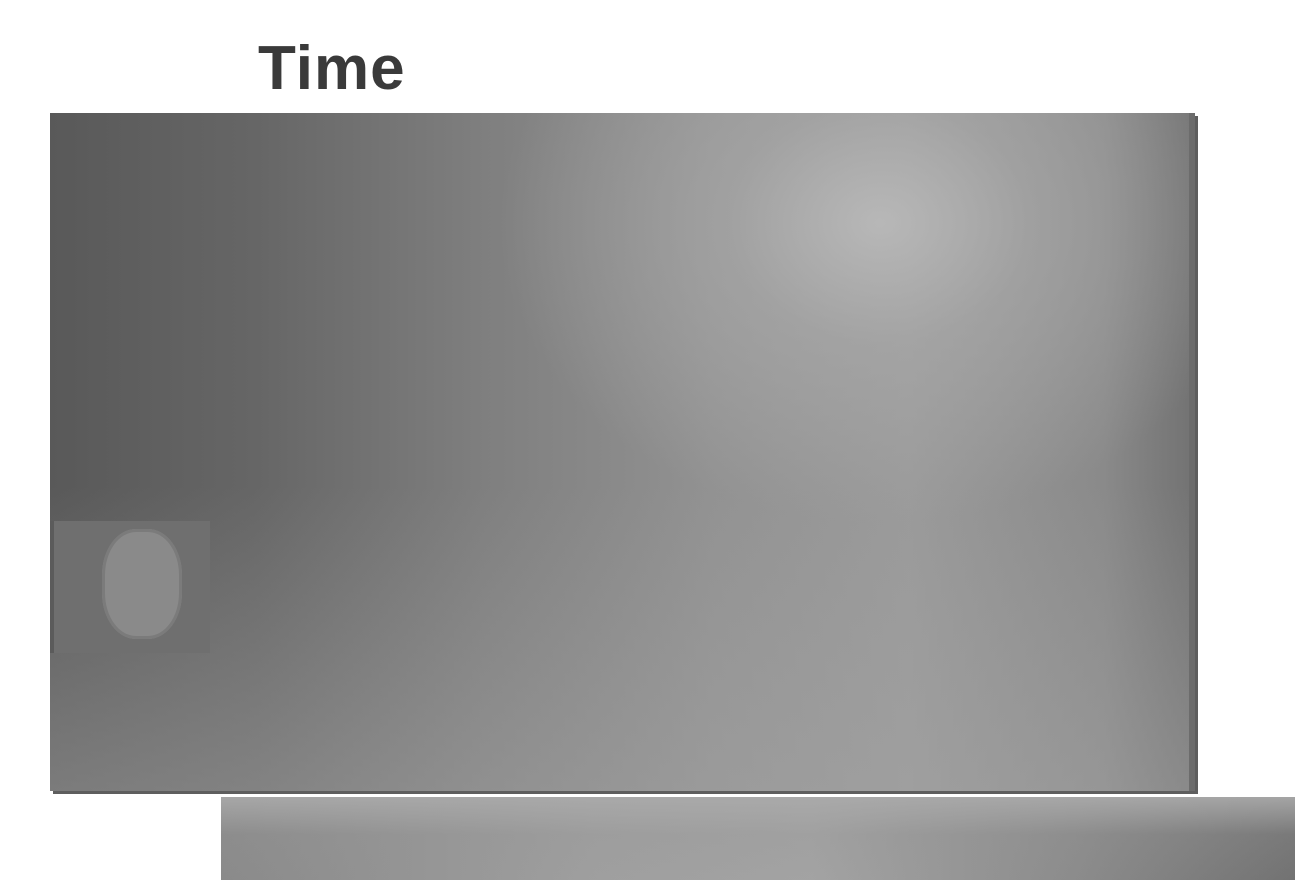  What do you see at coordinates (758, 838) in the screenshot?
I see `bottom-bar` at bounding box center [758, 838].